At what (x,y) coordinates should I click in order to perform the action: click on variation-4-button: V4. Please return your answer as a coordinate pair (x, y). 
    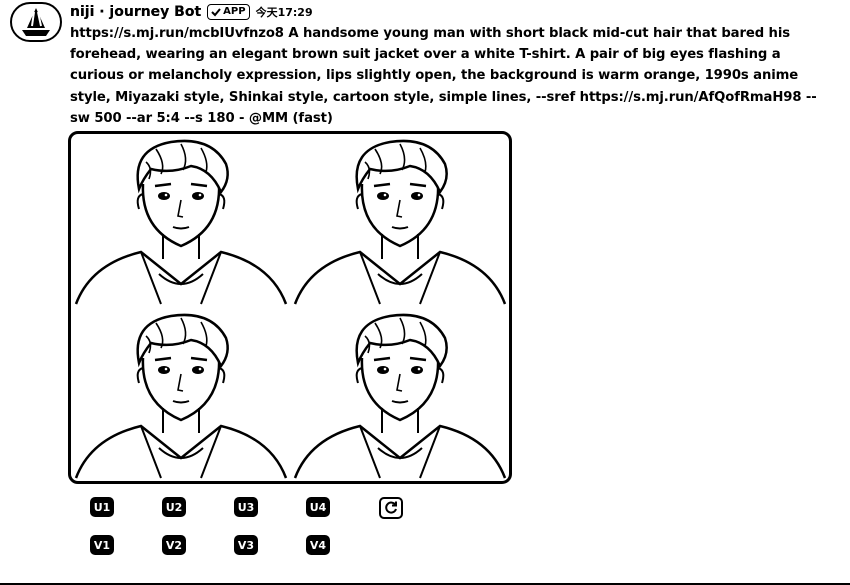
    Looking at the image, I should click on (318, 545).